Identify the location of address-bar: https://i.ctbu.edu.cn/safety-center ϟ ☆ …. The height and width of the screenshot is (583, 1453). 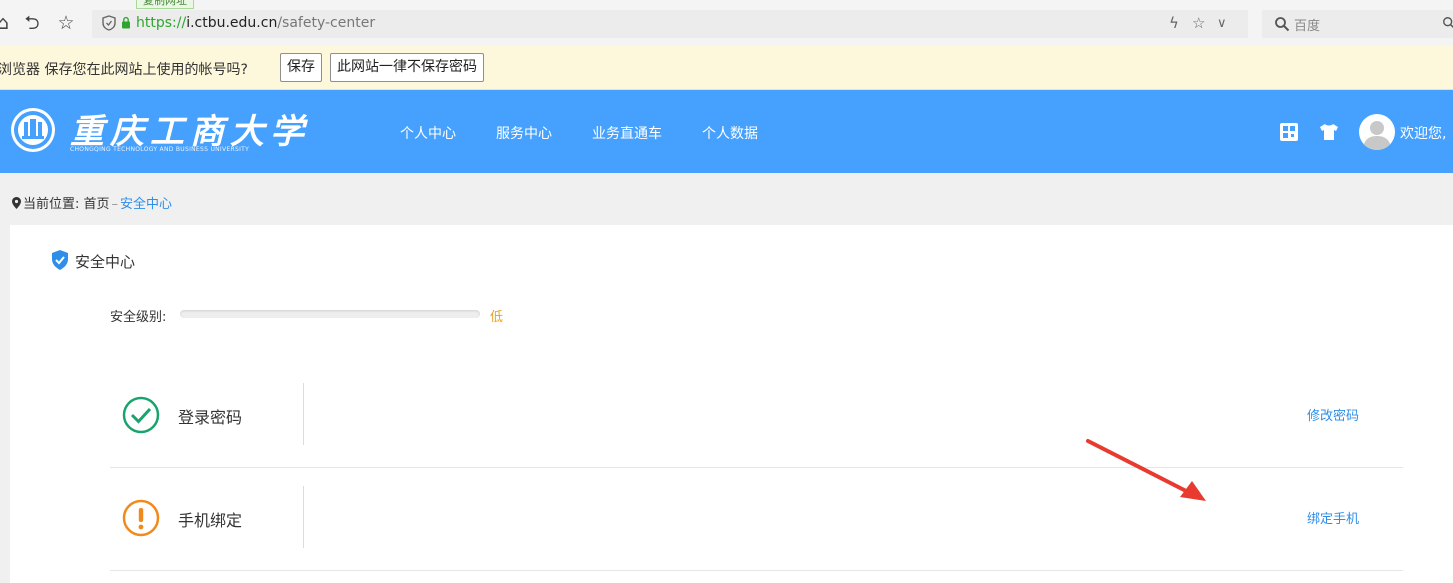
(670, 24).